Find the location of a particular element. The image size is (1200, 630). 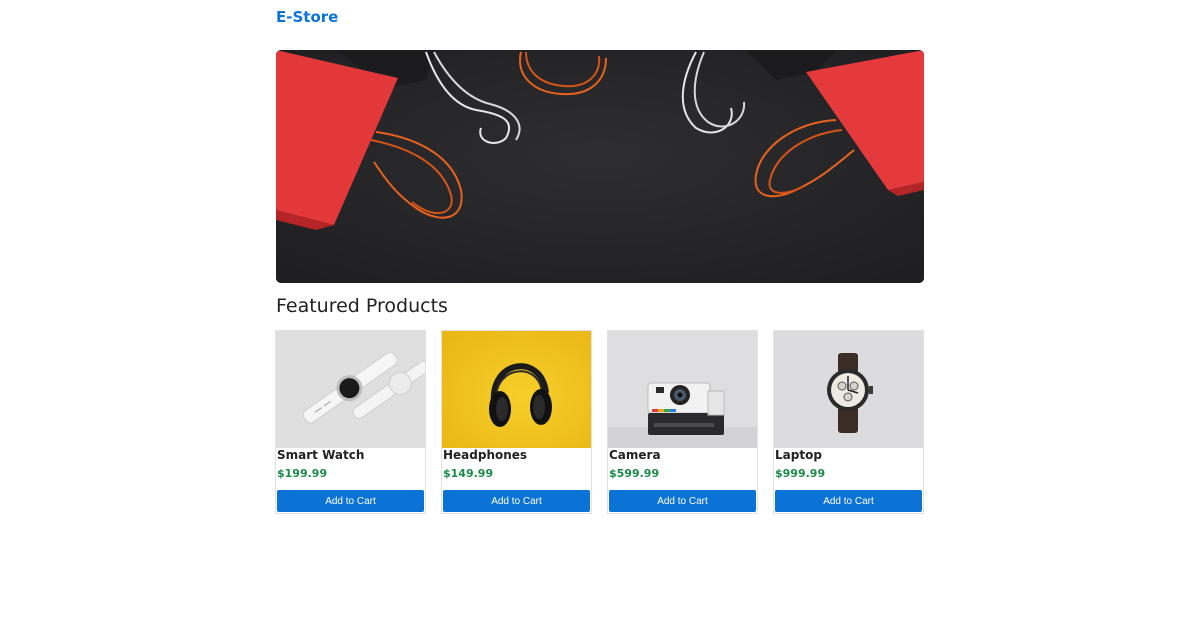

headphones-photo is located at coordinates (516, 389).